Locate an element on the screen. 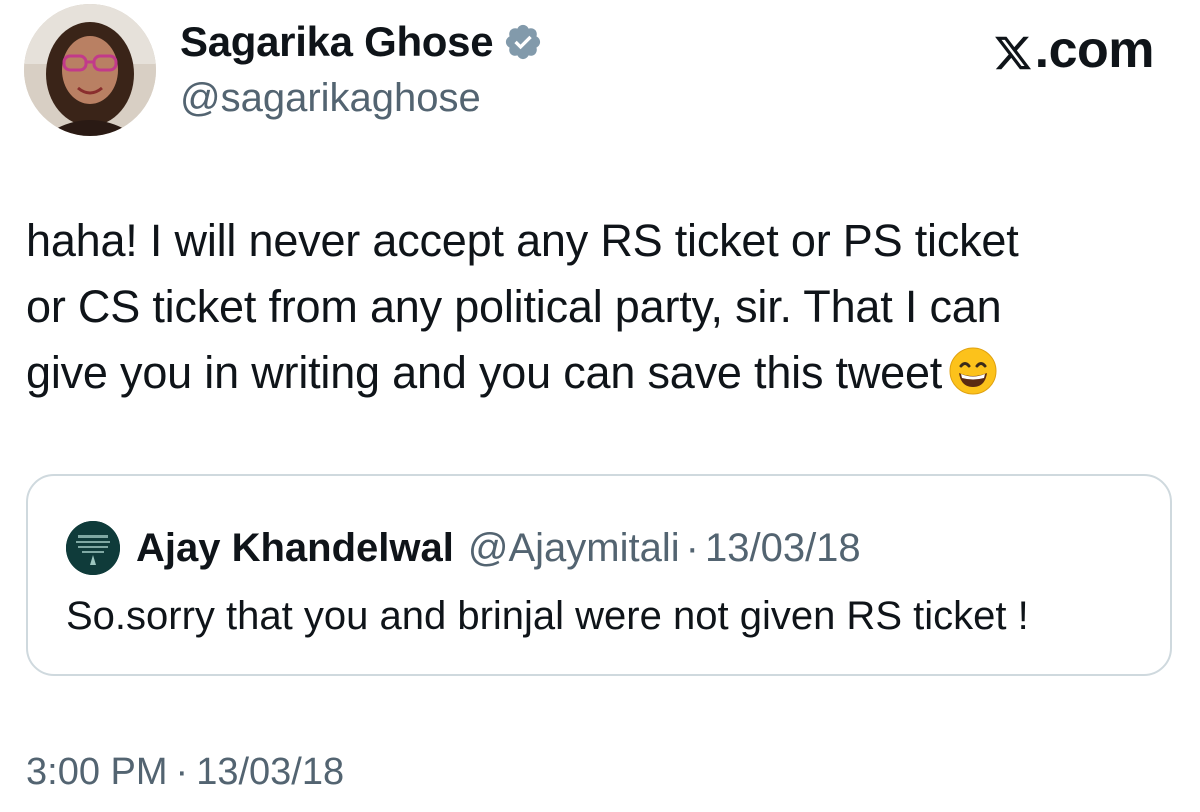 Image resolution: width=1200 pixels, height=812 pixels. quoted-tweet-date: 13/03/18 is located at coordinates (783, 548).